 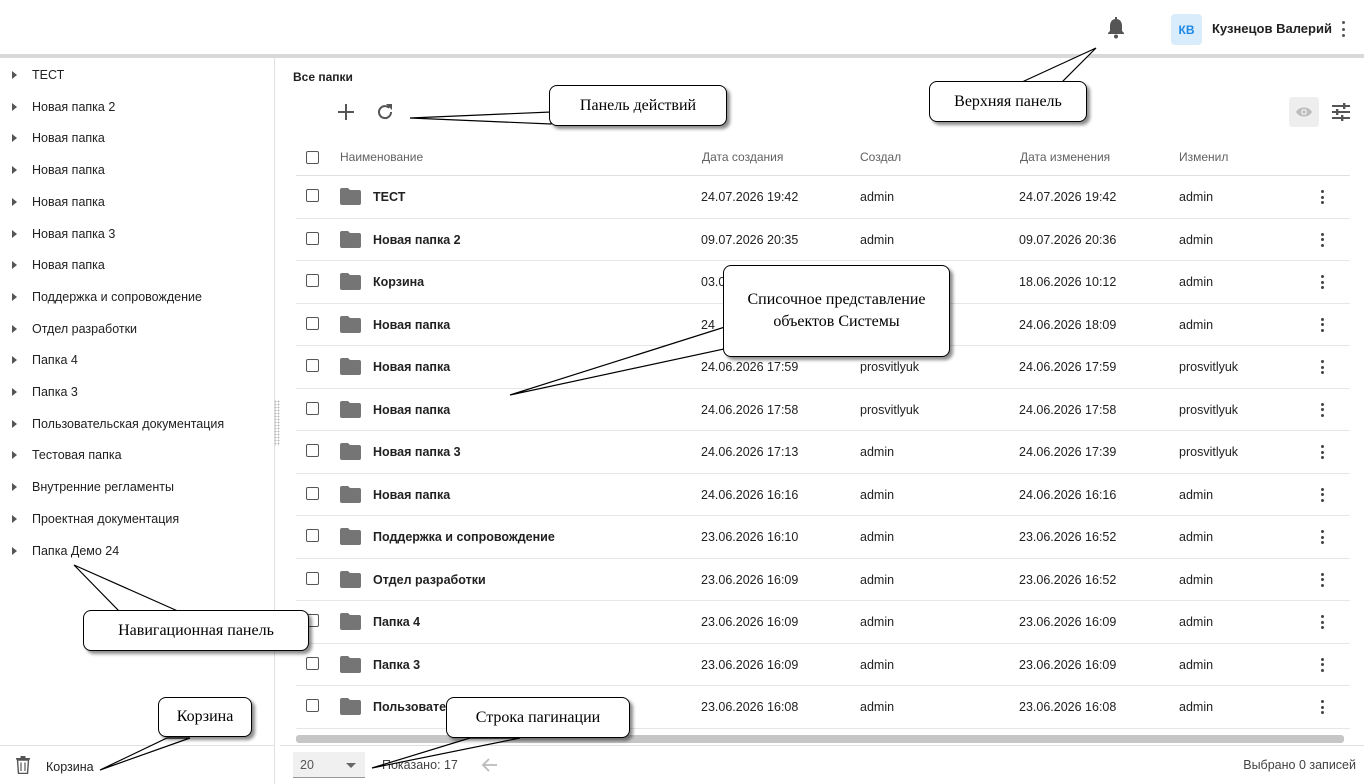 What do you see at coordinates (329, 765) in the screenshot?
I see `page-size-select: 20` at bounding box center [329, 765].